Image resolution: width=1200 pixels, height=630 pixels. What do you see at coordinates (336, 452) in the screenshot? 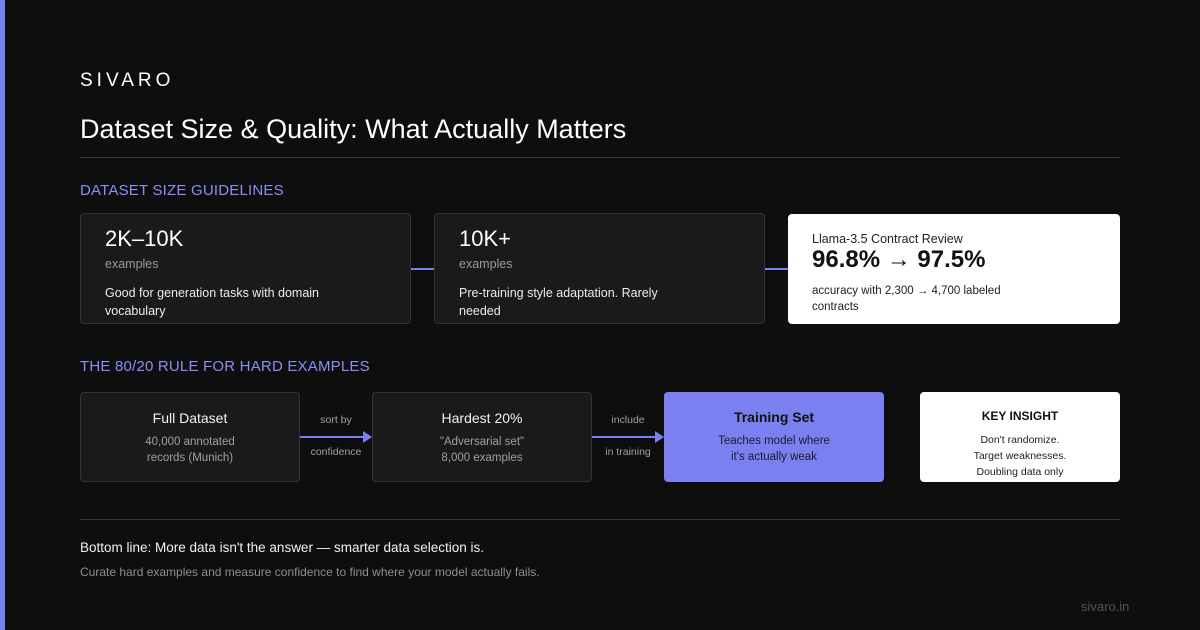
I see `arrow-label-bottom: confidence` at bounding box center [336, 452].